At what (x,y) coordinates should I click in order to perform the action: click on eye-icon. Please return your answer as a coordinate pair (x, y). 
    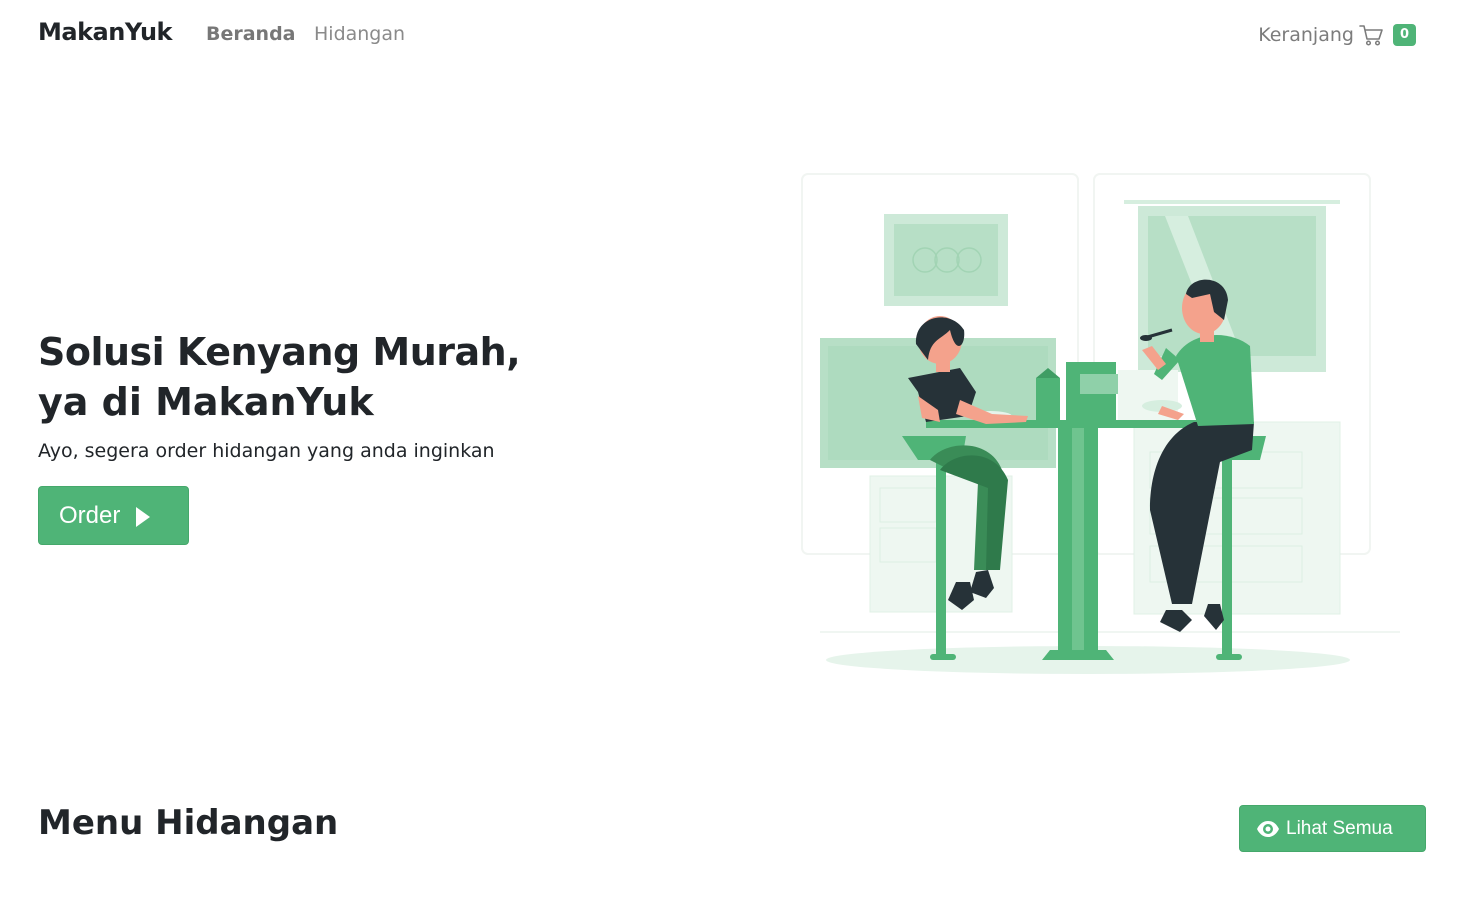
    Looking at the image, I should click on (1268, 828).